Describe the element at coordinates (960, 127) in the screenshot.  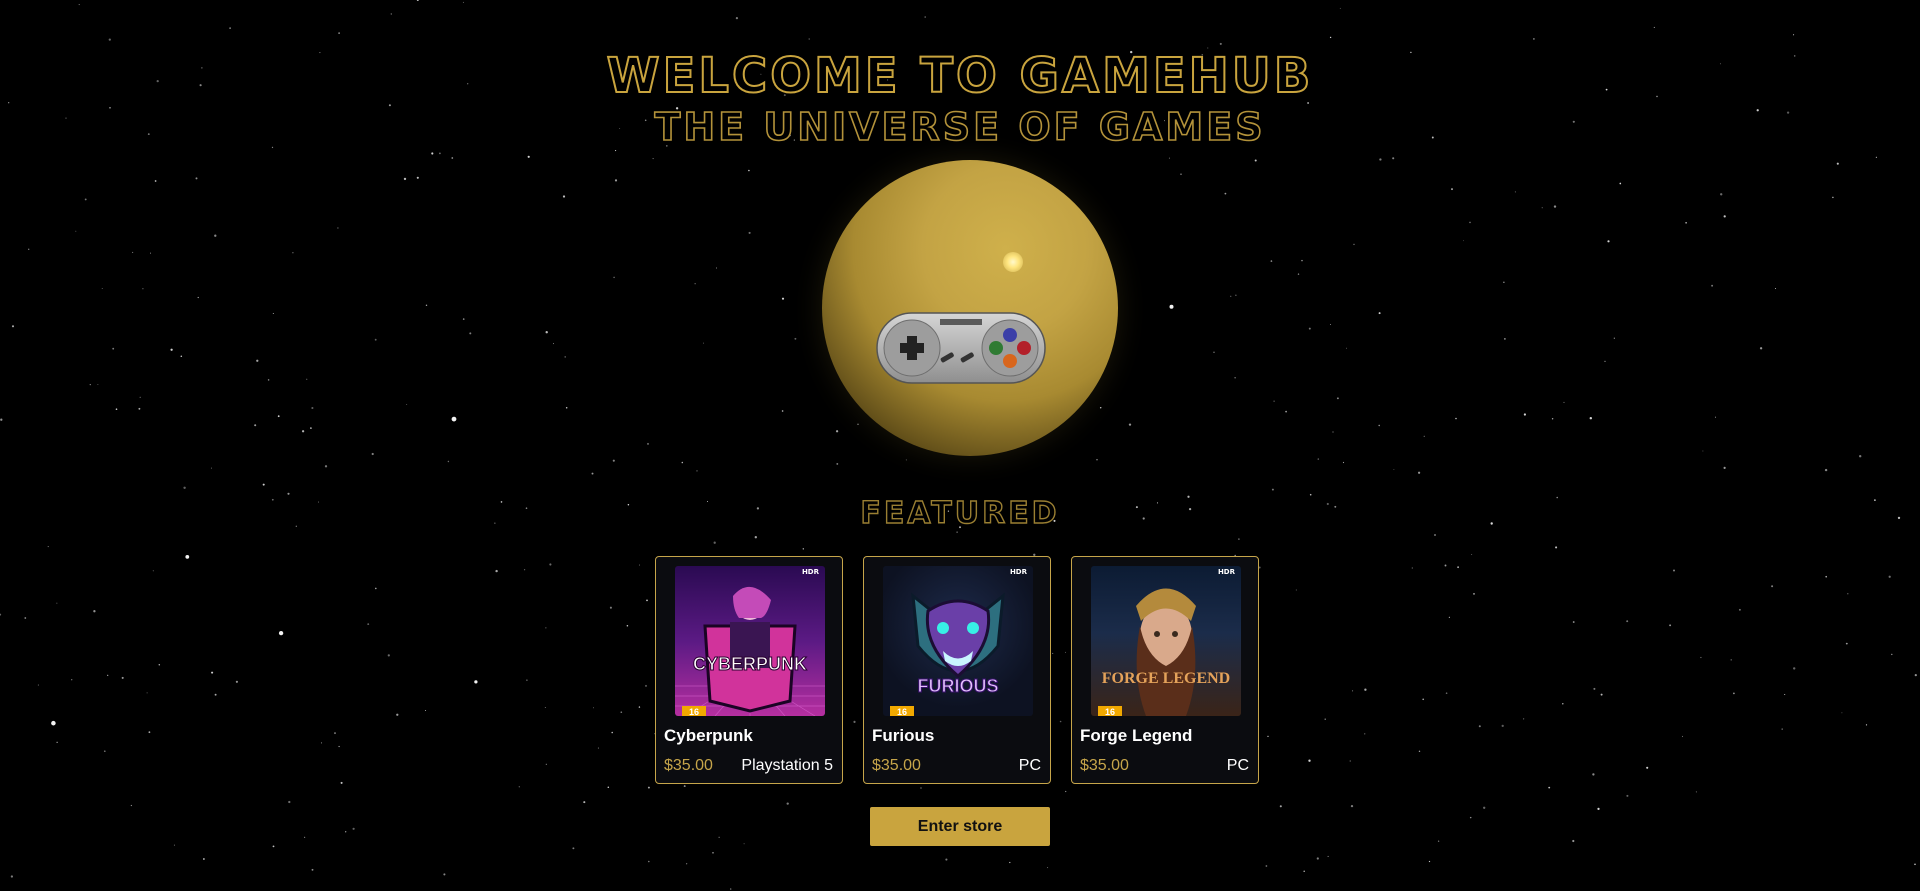
I see `hero-subtitle: THE UNIVERSE OF GAMES` at that location.